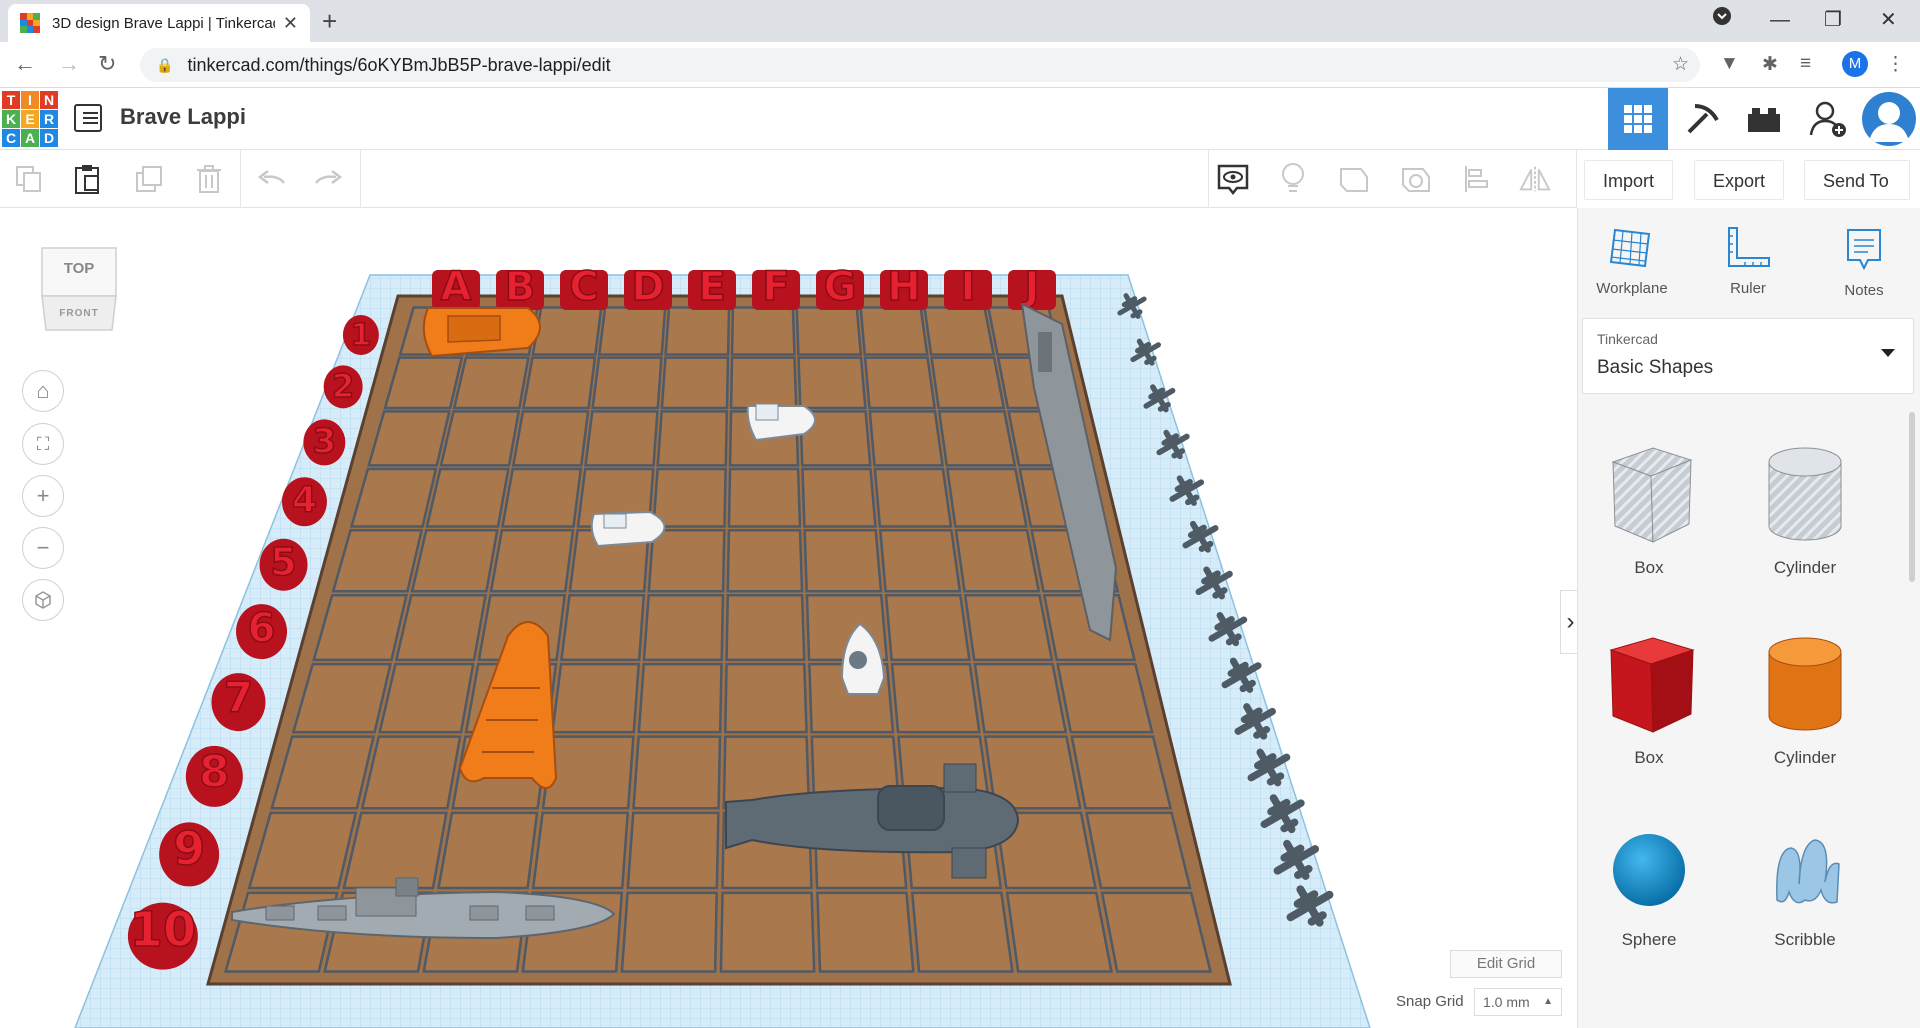  What do you see at coordinates (240, 179) in the screenshot?
I see `toolbar-divider` at bounding box center [240, 179].